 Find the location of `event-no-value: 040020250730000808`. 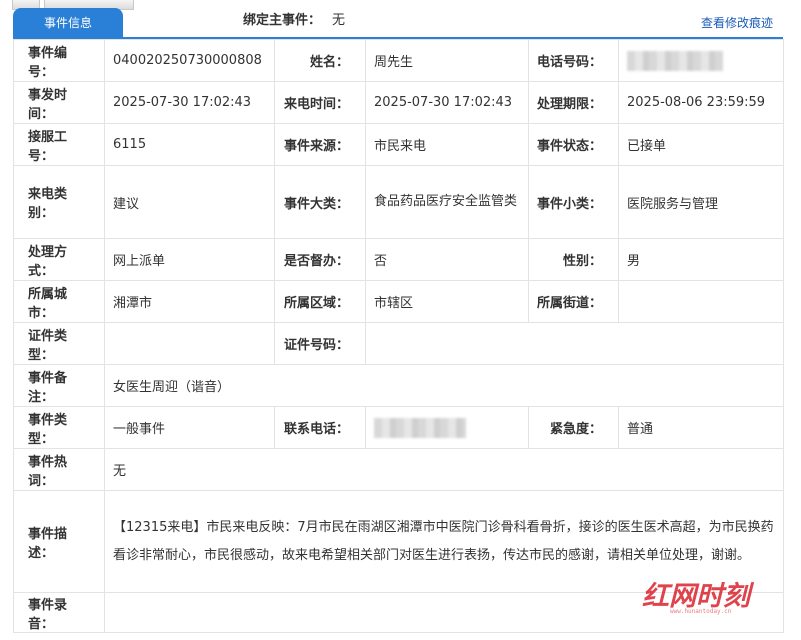

event-no-value: 040020250730000808 is located at coordinates (189, 60).